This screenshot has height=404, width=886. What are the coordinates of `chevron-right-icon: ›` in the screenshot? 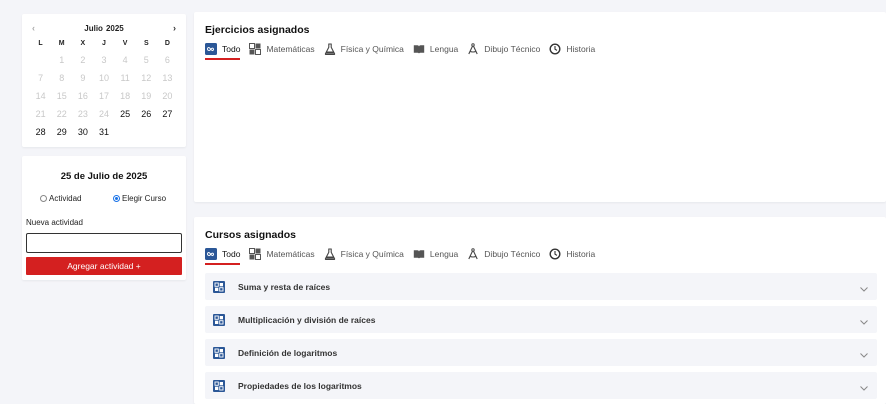 It's located at (174, 28).